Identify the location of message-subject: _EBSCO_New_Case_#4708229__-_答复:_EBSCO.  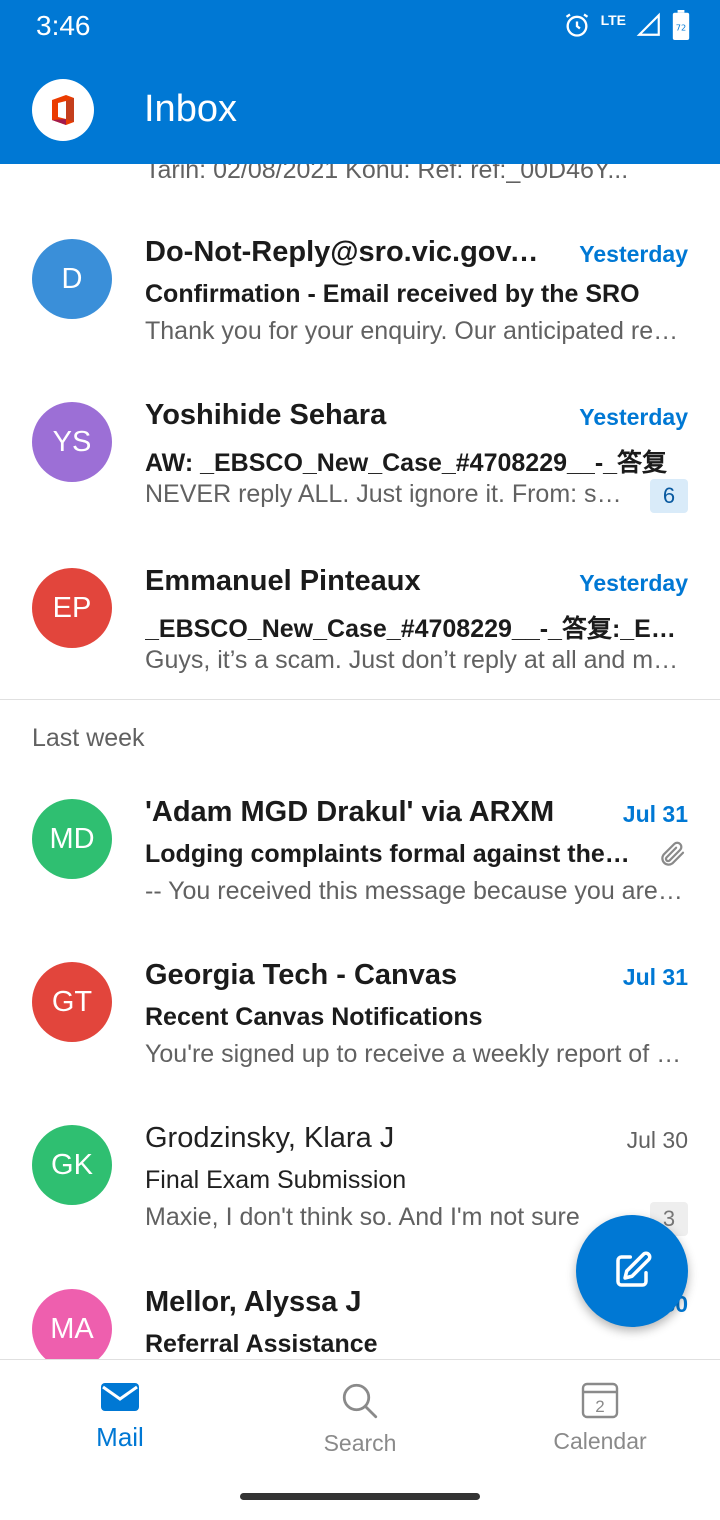
(415, 629).